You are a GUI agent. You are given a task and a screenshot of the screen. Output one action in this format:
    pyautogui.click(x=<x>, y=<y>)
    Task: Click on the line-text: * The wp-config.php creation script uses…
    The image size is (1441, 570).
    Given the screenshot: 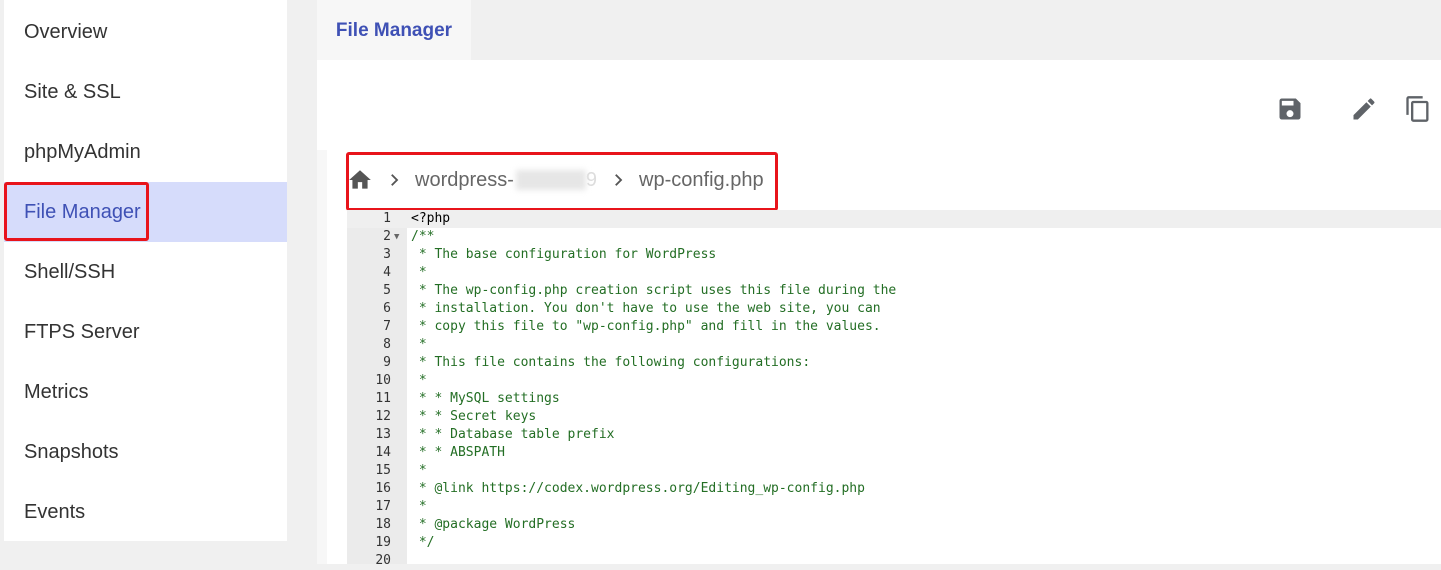 What is the action you would take?
    pyautogui.click(x=654, y=290)
    